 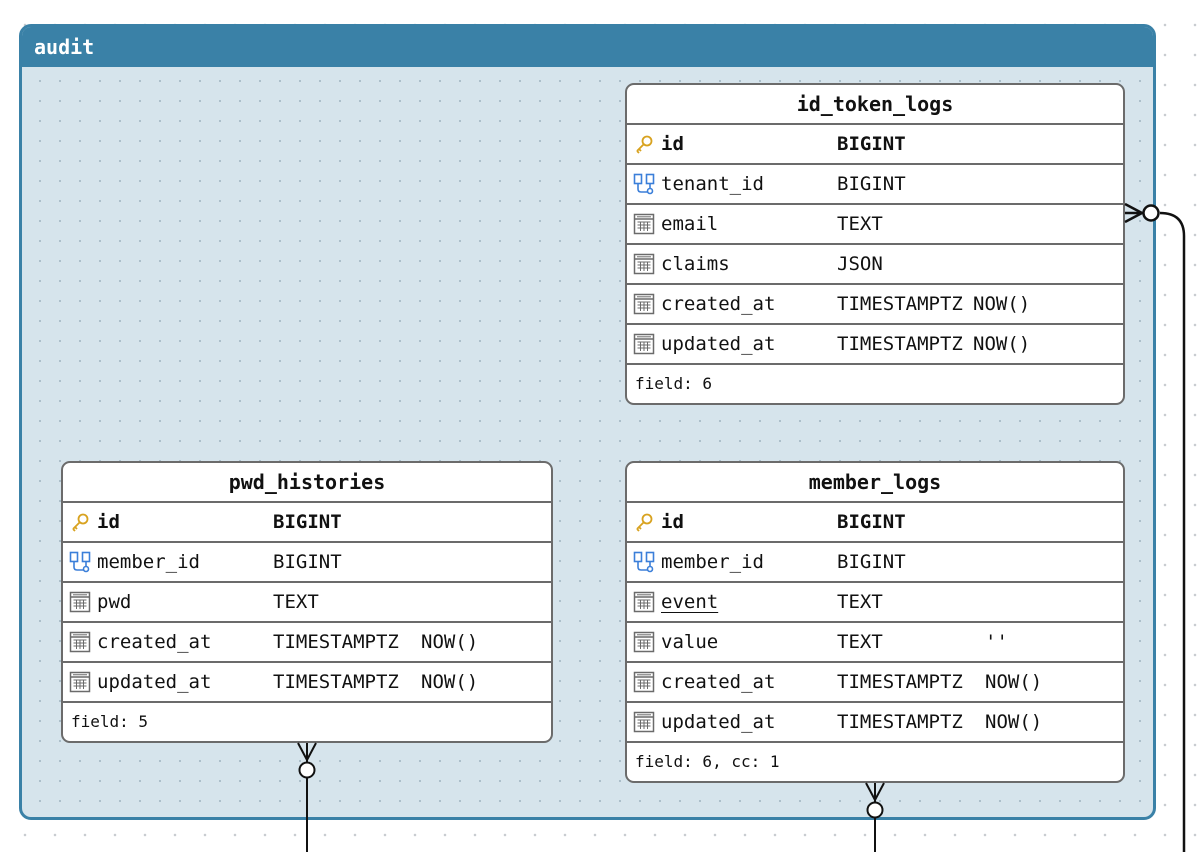 I want to click on table-title: pwd_histories, so click(x=307, y=483).